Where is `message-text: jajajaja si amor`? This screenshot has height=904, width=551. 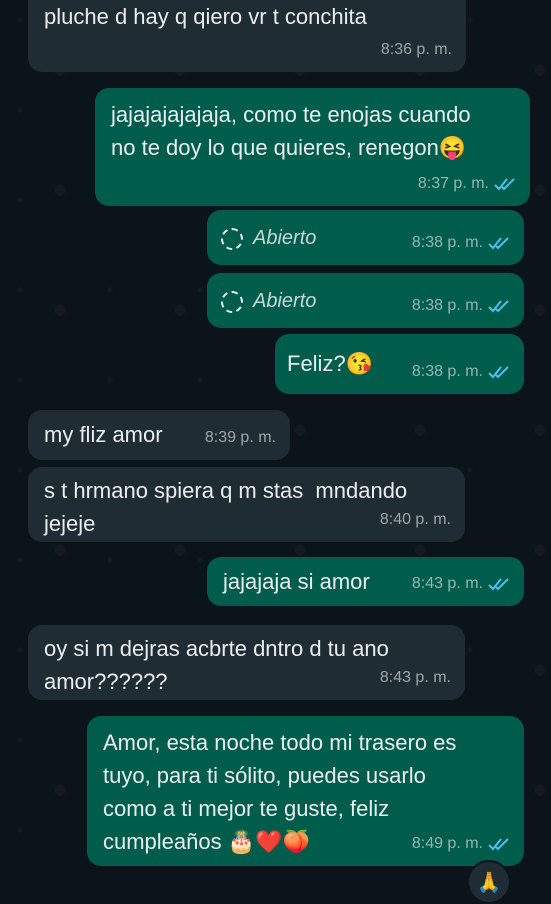 message-text: jajajaja si amor is located at coordinates (296, 581).